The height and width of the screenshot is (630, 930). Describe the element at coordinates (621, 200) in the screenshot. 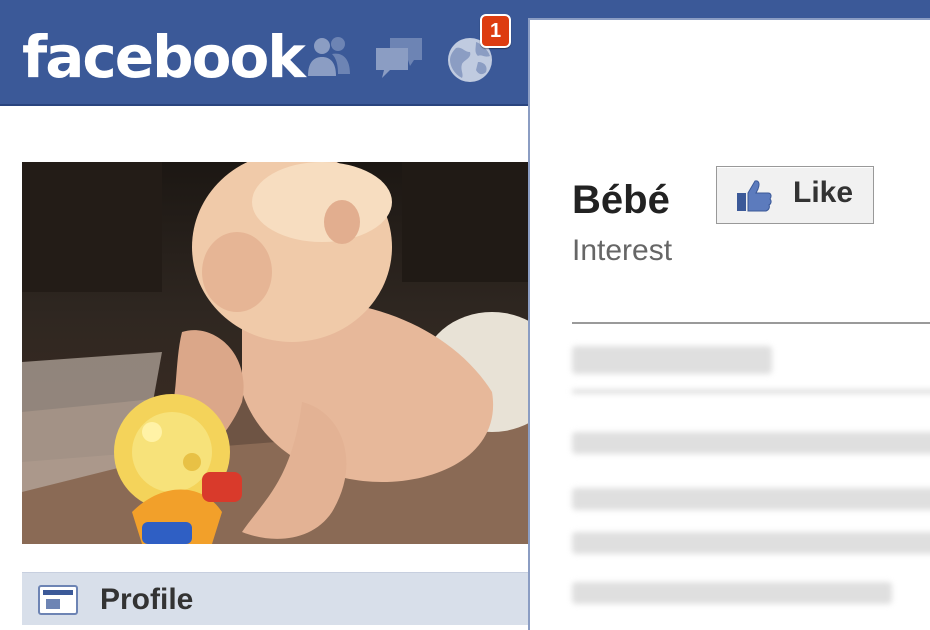

I see `page-title: Bébé` at that location.